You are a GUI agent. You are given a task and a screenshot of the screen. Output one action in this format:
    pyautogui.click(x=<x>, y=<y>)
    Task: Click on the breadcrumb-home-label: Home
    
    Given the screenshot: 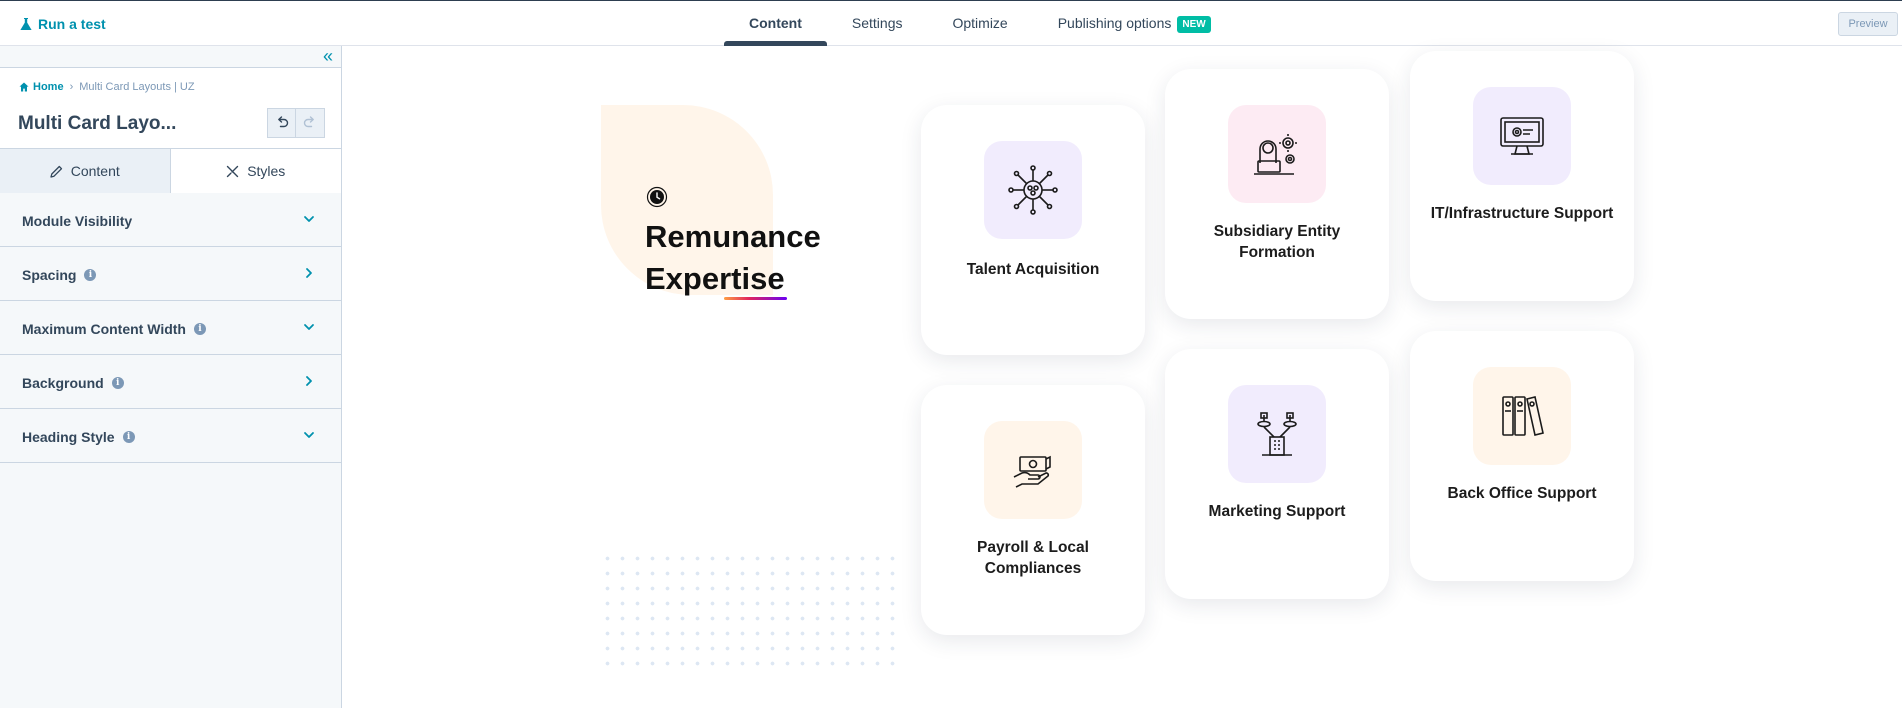 What is the action you would take?
    pyautogui.click(x=48, y=87)
    